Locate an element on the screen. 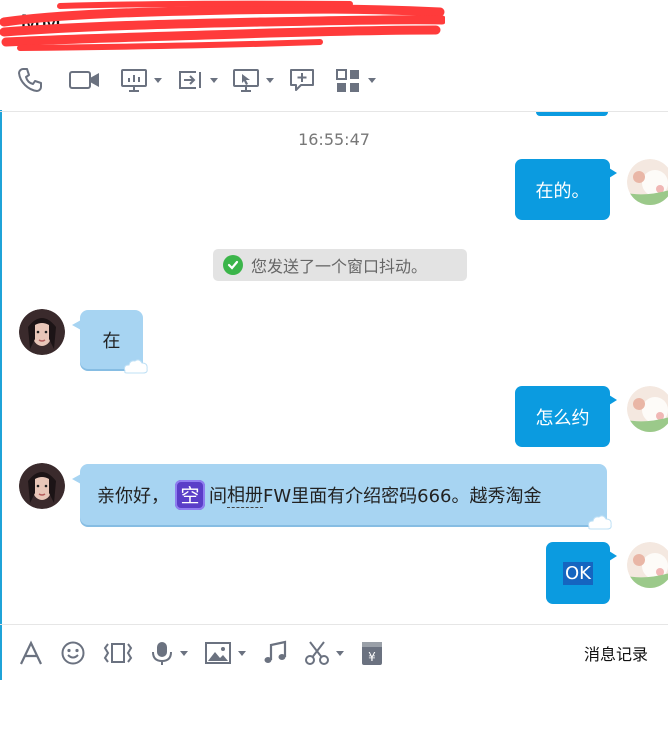  red-packet-icon: ¥ is located at coordinates (372, 653).